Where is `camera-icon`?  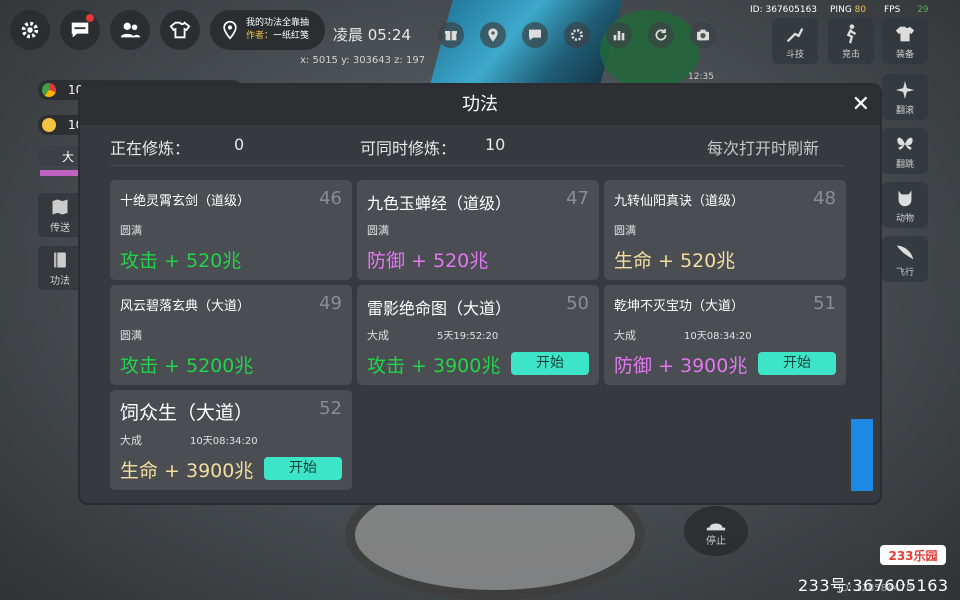 camera-icon is located at coordinates (703, 35).